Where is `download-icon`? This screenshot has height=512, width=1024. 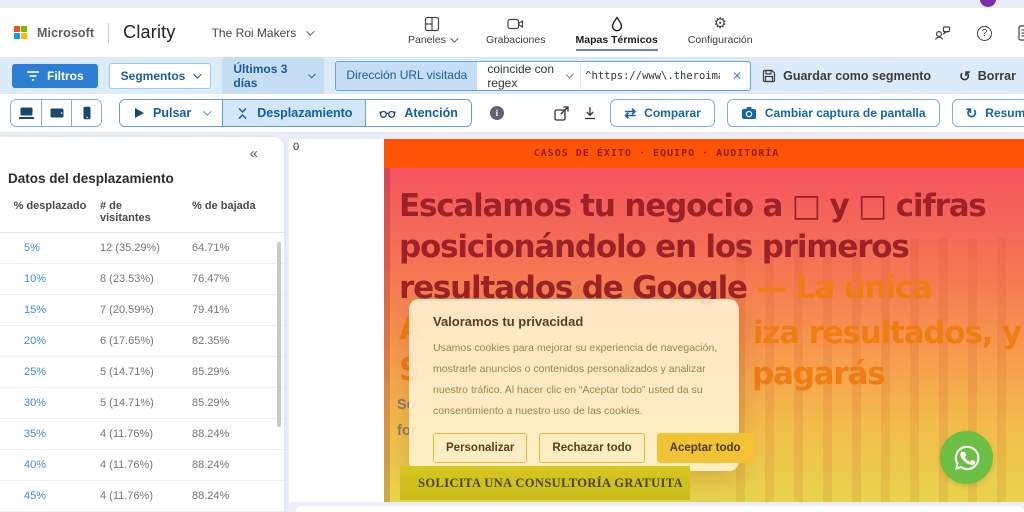 download-icon is located at coordinates (590, 113).